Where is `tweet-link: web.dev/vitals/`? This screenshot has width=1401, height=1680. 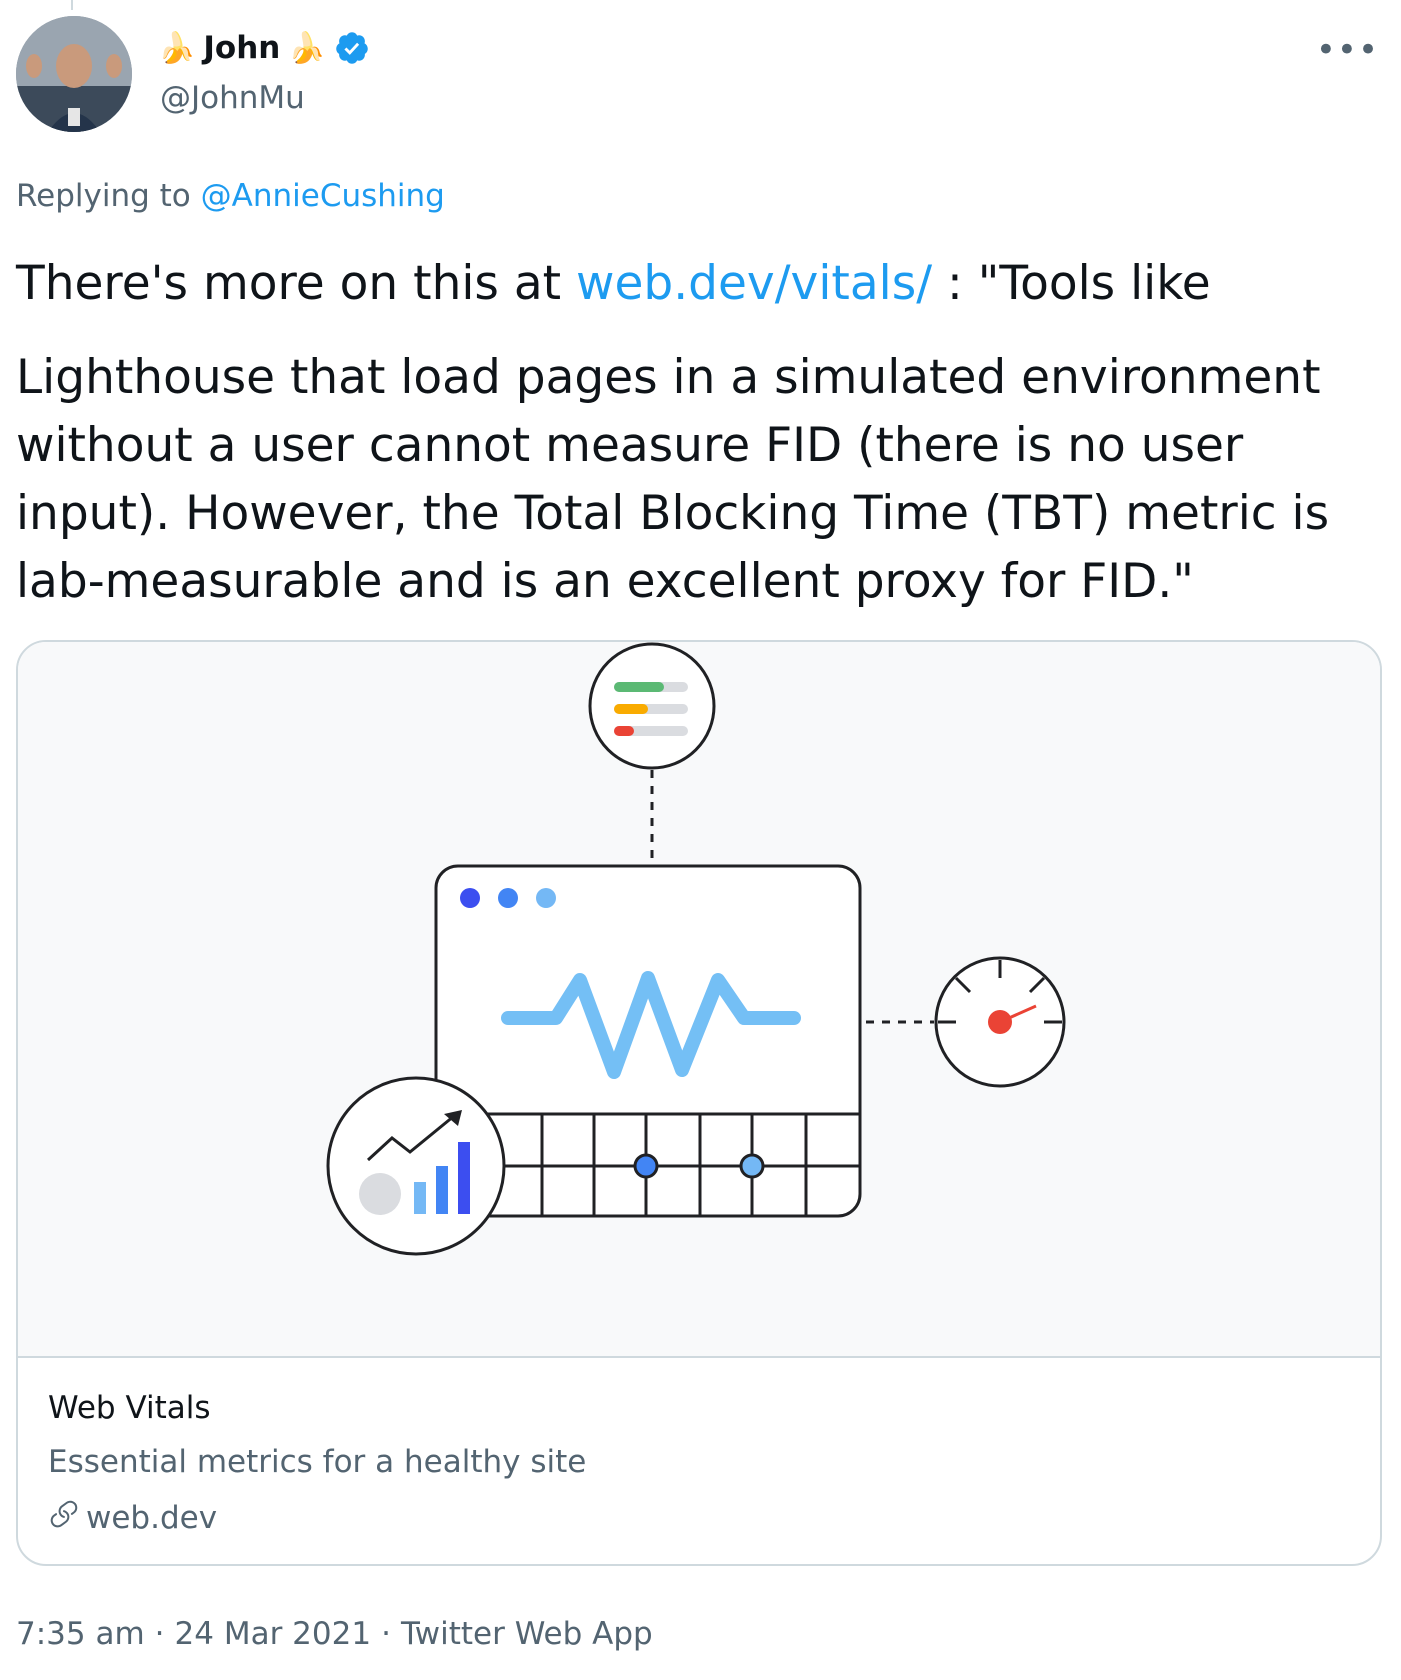
tweet-link: web.dev/vitals/ is located at coordinates (754, 283).